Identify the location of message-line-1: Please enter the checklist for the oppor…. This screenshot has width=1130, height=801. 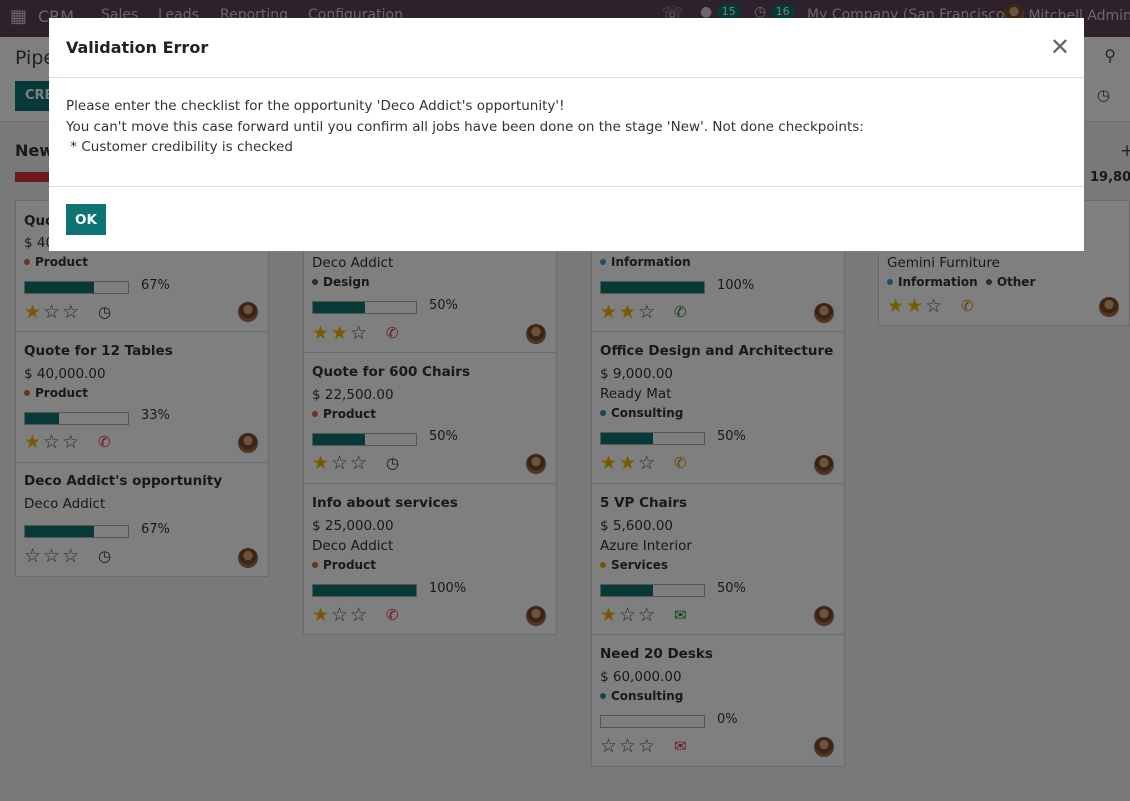
(315, 106).